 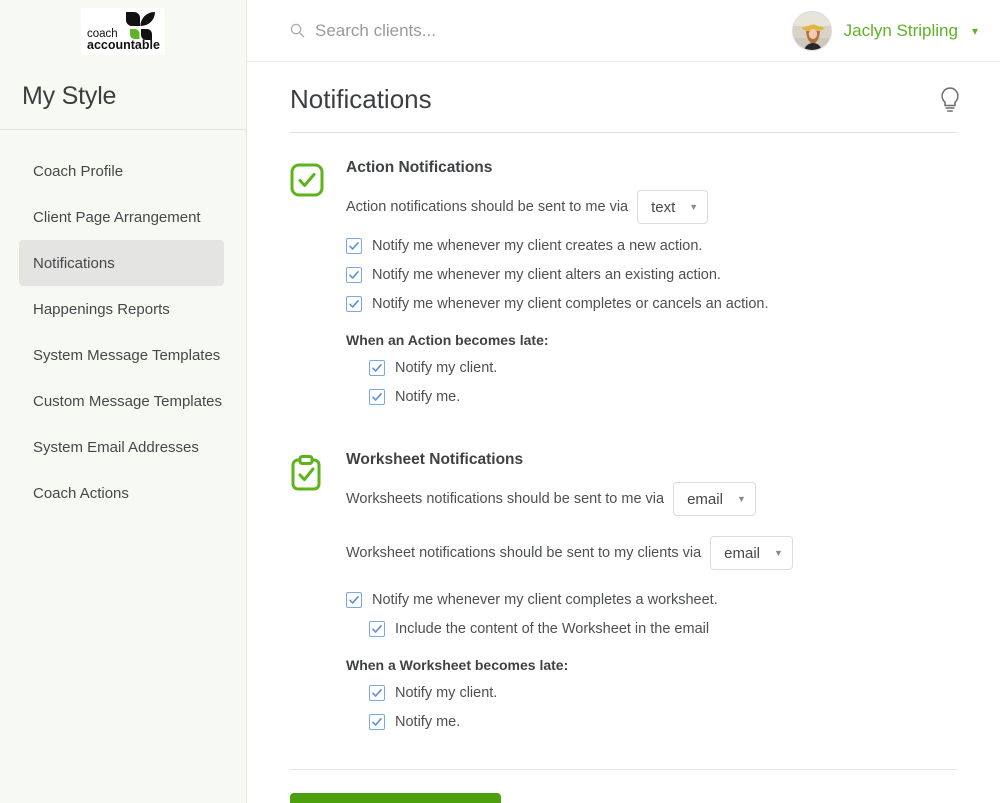 I want to click on worksheet-delivery-me-select: email ▼, so click(x=714, y=499).